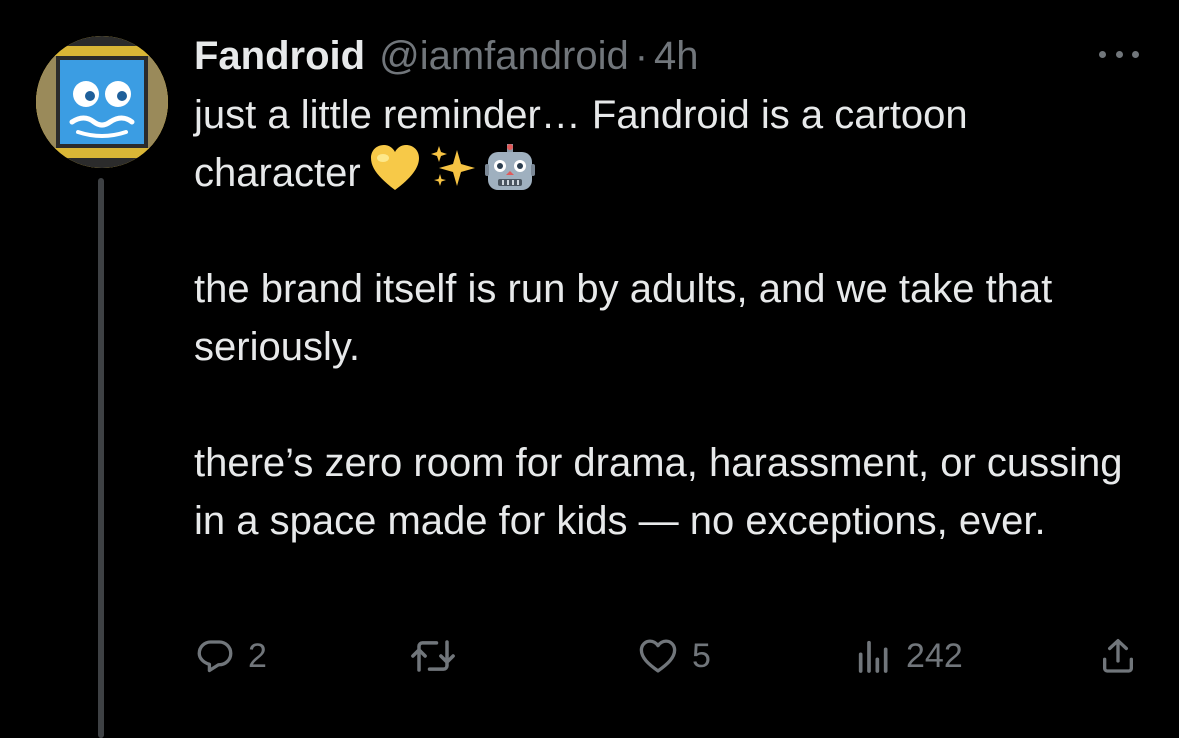 Image resolution: width=1179 pixels, height=738 pixels. Describe the element at coordinates (101, 458) in the screenshot. I see `thread-line` at that location.